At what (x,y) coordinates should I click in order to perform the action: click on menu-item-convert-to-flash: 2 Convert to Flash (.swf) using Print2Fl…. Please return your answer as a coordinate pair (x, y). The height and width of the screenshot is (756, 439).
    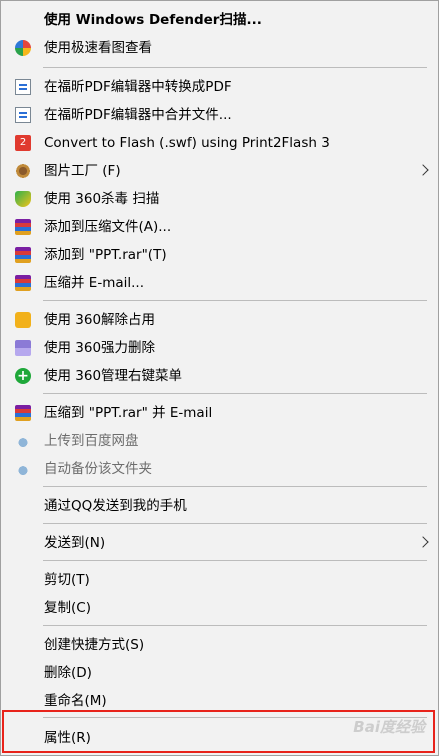
    Looking at the image, I should click on (219, 143).